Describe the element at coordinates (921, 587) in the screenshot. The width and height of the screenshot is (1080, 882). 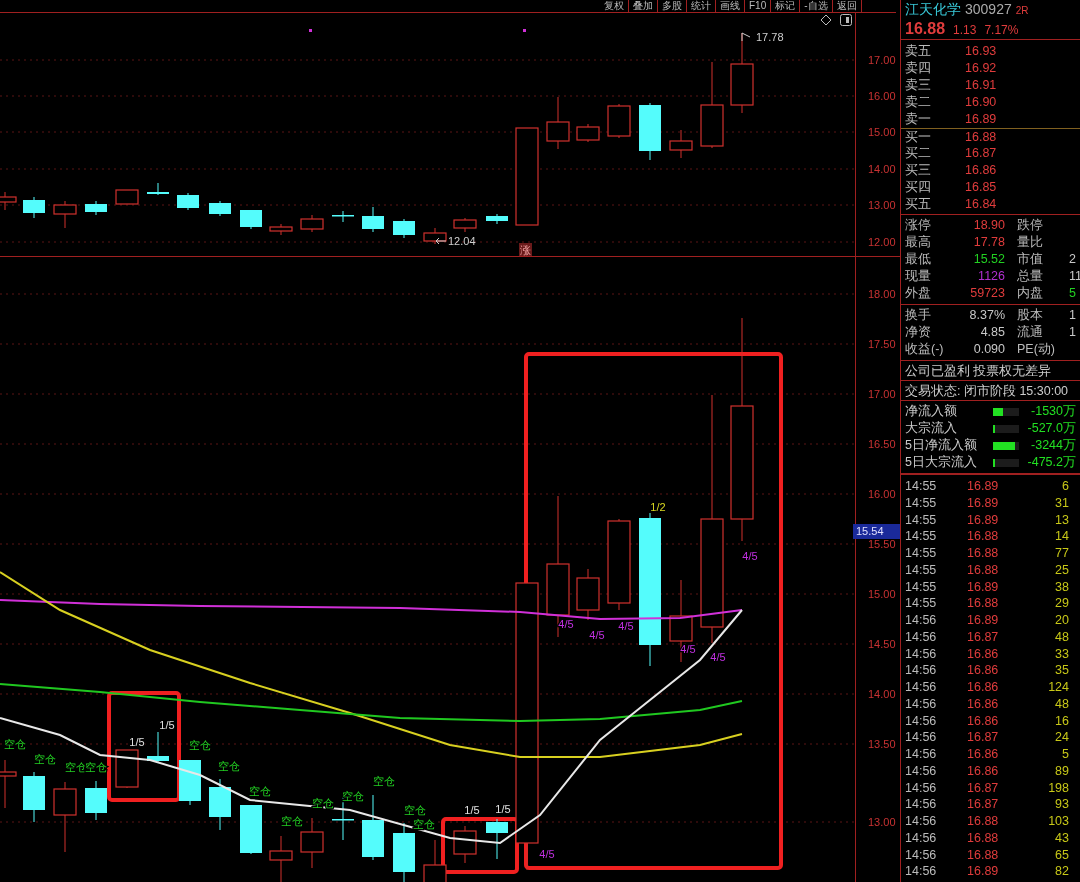
I see `trade-time: 14:55` at that location.